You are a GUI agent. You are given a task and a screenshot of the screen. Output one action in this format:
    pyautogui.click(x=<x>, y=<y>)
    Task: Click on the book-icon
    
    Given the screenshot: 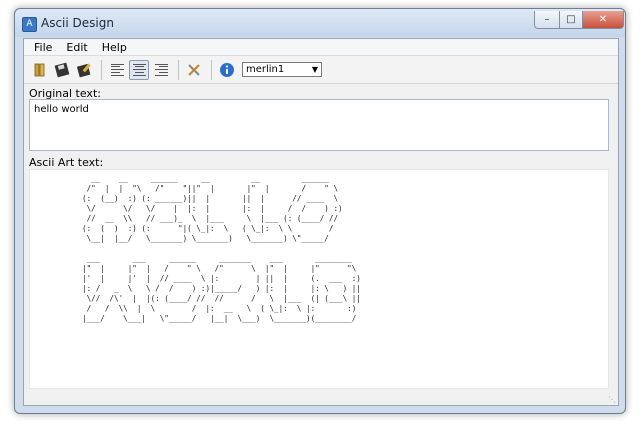 What is the action you would take?
    pyautogui.click(x=39, y=69)
    